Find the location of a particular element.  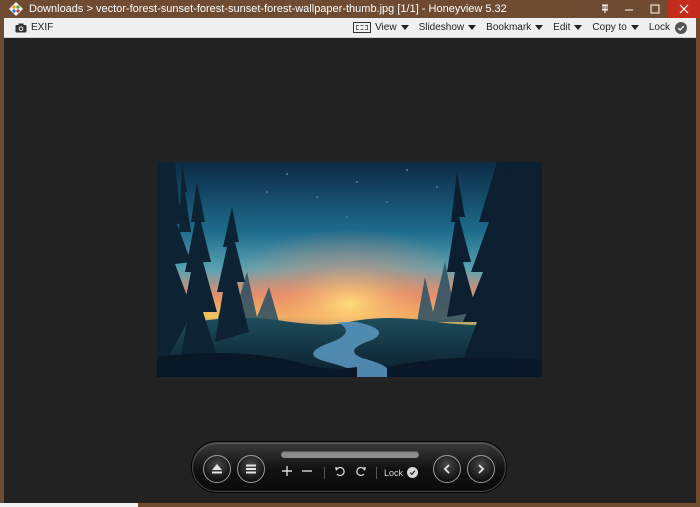

camera-icon is located at coordinates (21, 28).